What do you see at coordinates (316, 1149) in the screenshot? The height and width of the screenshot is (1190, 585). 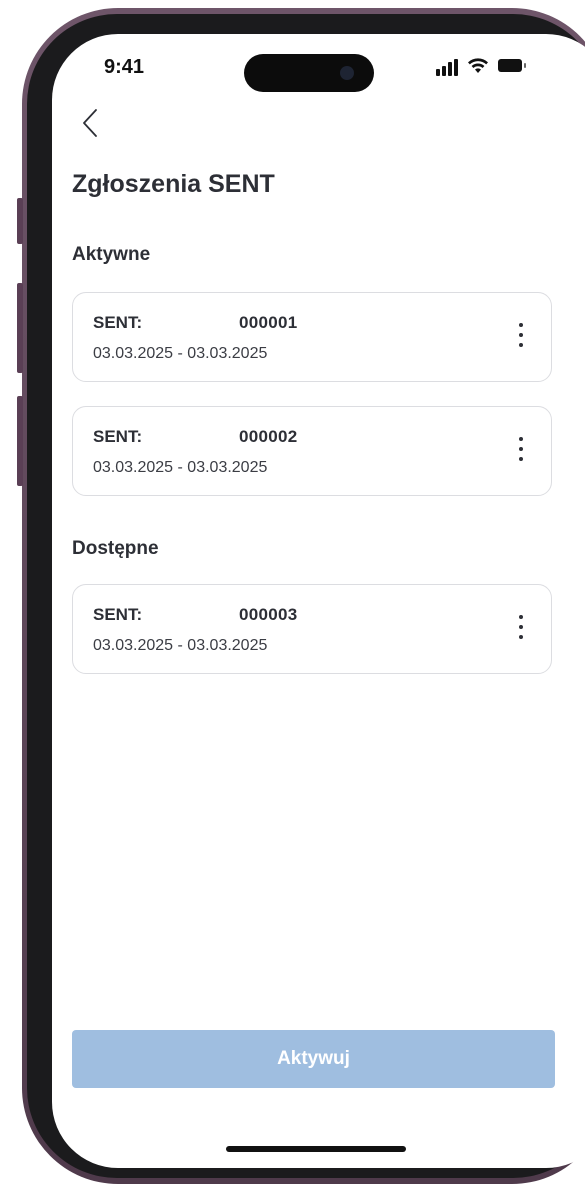 I see `home-indicator` at bounding box center [316, 1149].